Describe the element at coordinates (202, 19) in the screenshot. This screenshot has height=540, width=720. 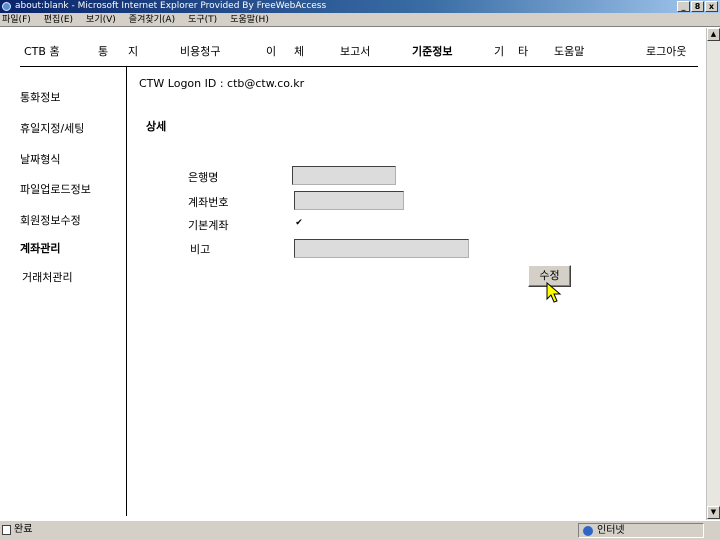
I see `menu-tools: 도구(T)` at that location.